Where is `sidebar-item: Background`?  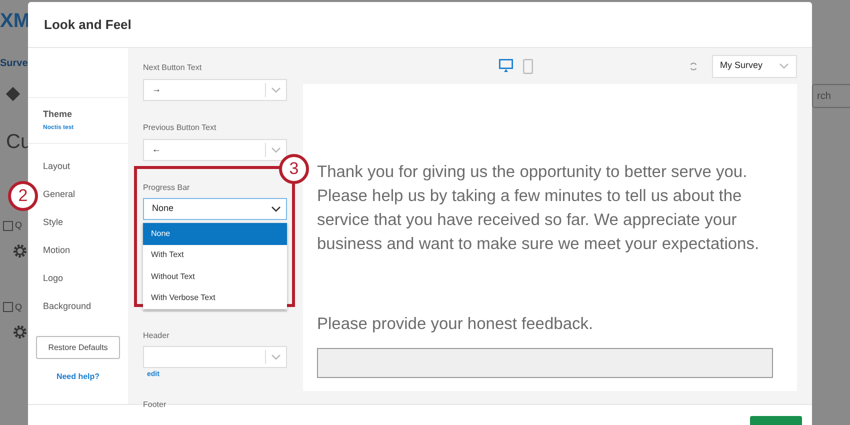 sidebar-item: Background is located at coordinates (81, 307).